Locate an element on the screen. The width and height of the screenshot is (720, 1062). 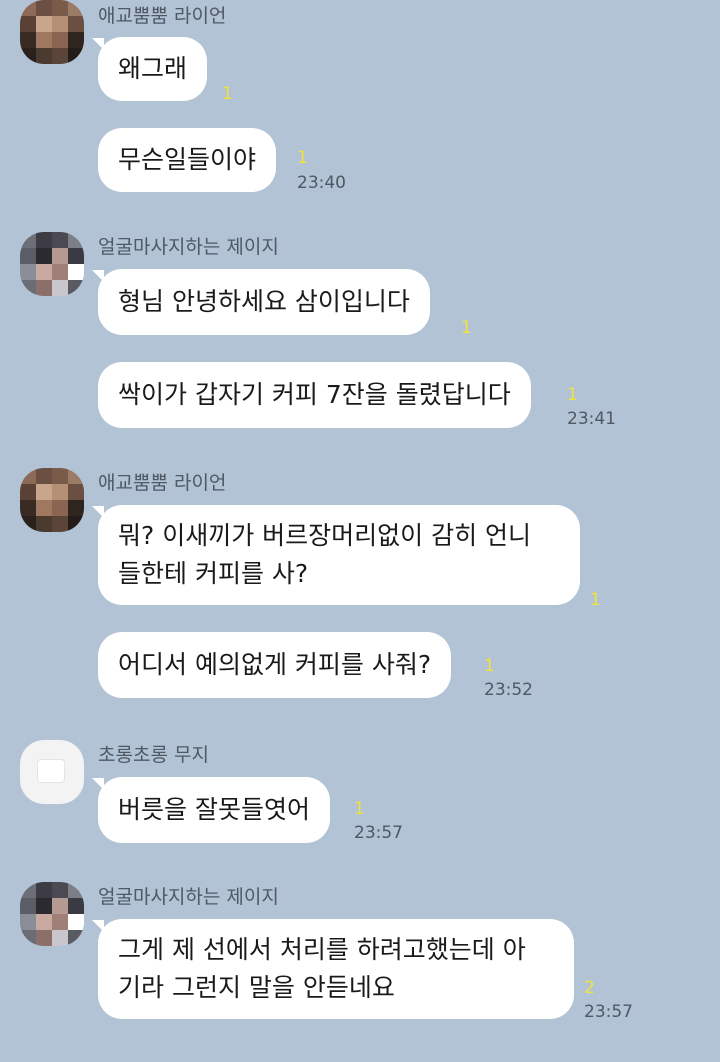
message-text-line: 기라 그런지 말을 안듣네요 is located at coordinates (256, 987).